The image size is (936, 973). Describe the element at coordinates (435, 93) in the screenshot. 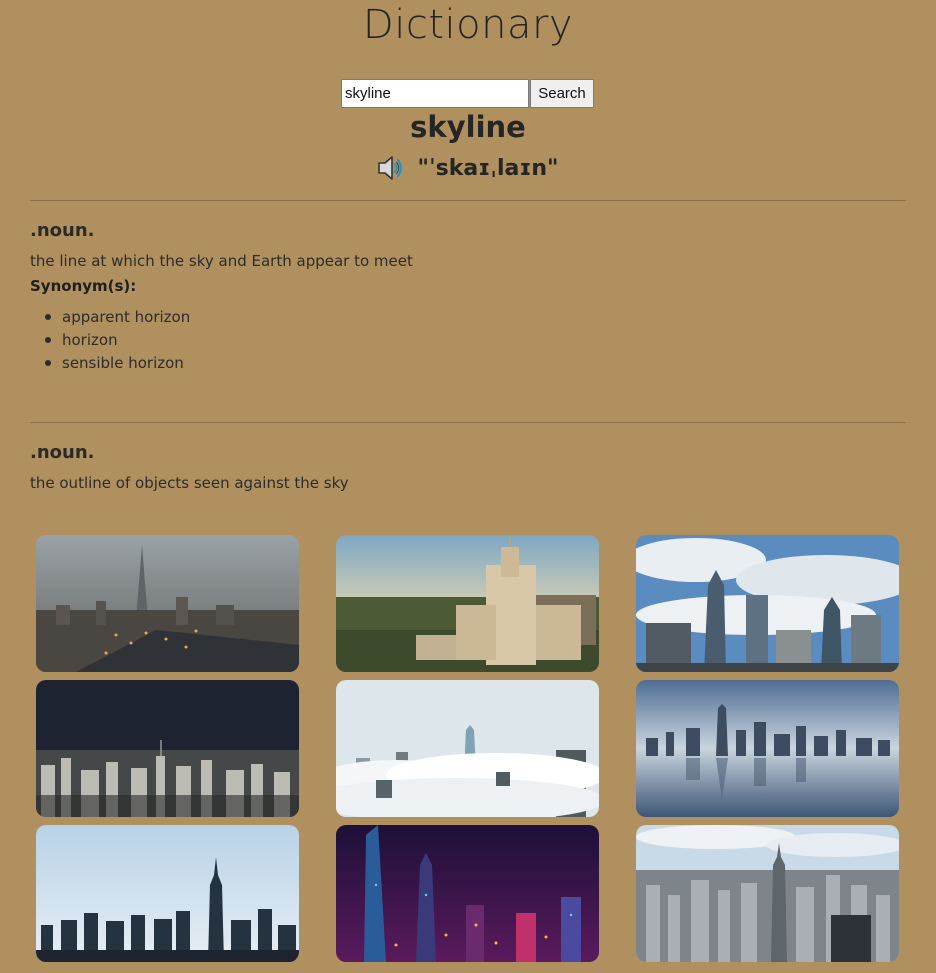

I see `search-input` at that location.